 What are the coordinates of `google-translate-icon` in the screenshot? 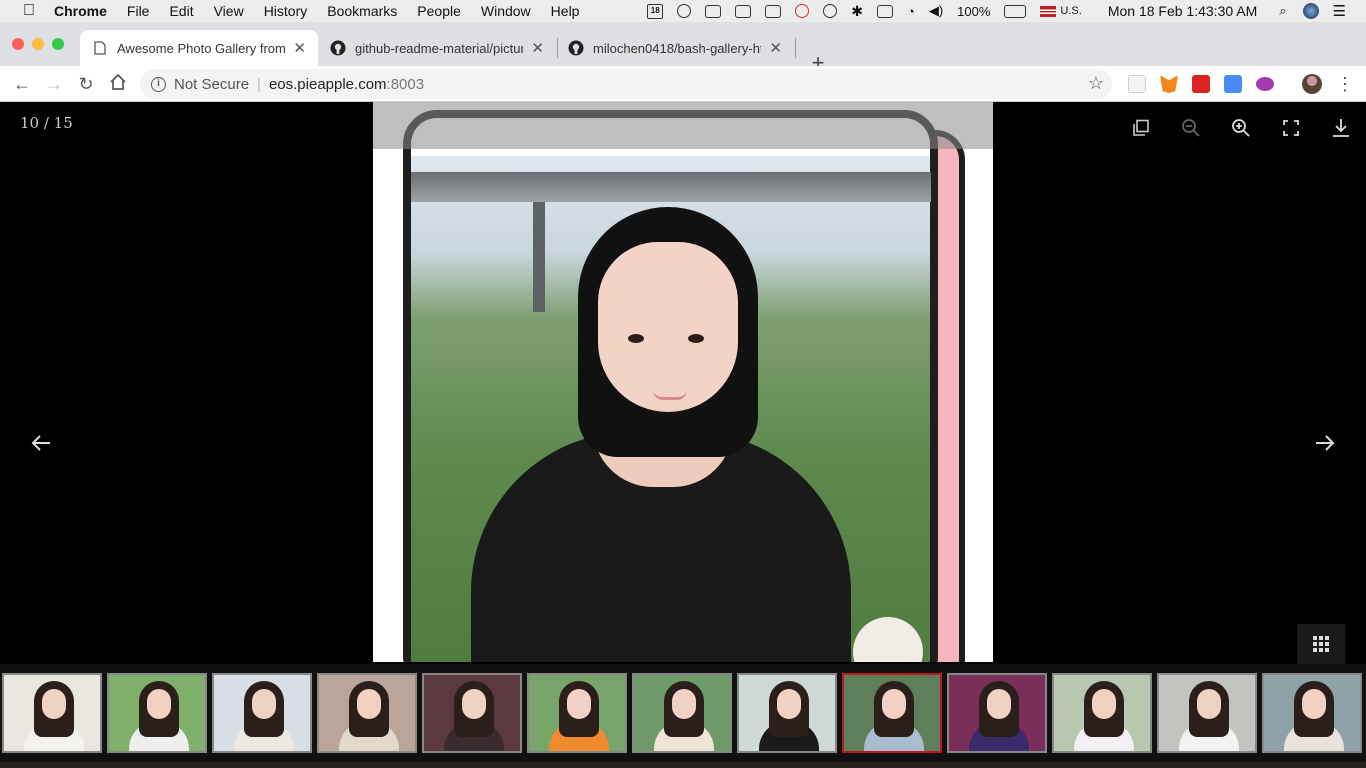 It's located at (1233, 84).